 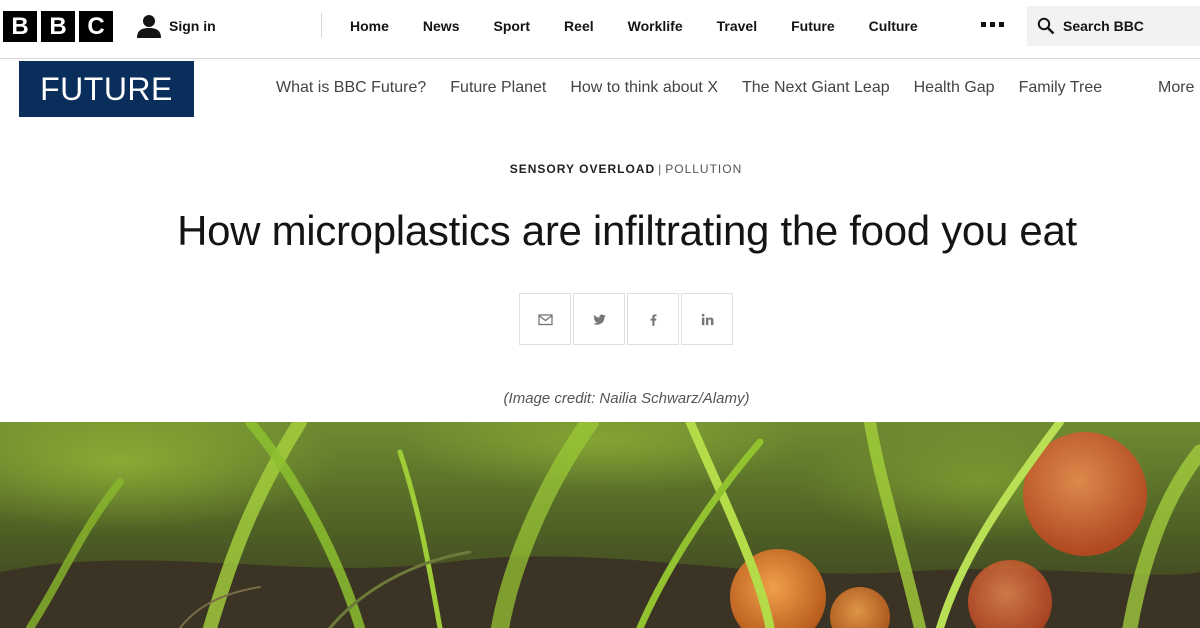 What do you see at coordinates (582, 169) in the screenshot?
I see `kicker-series-link: SENSORY OVERLOAD` at bounding box center [582, 169].